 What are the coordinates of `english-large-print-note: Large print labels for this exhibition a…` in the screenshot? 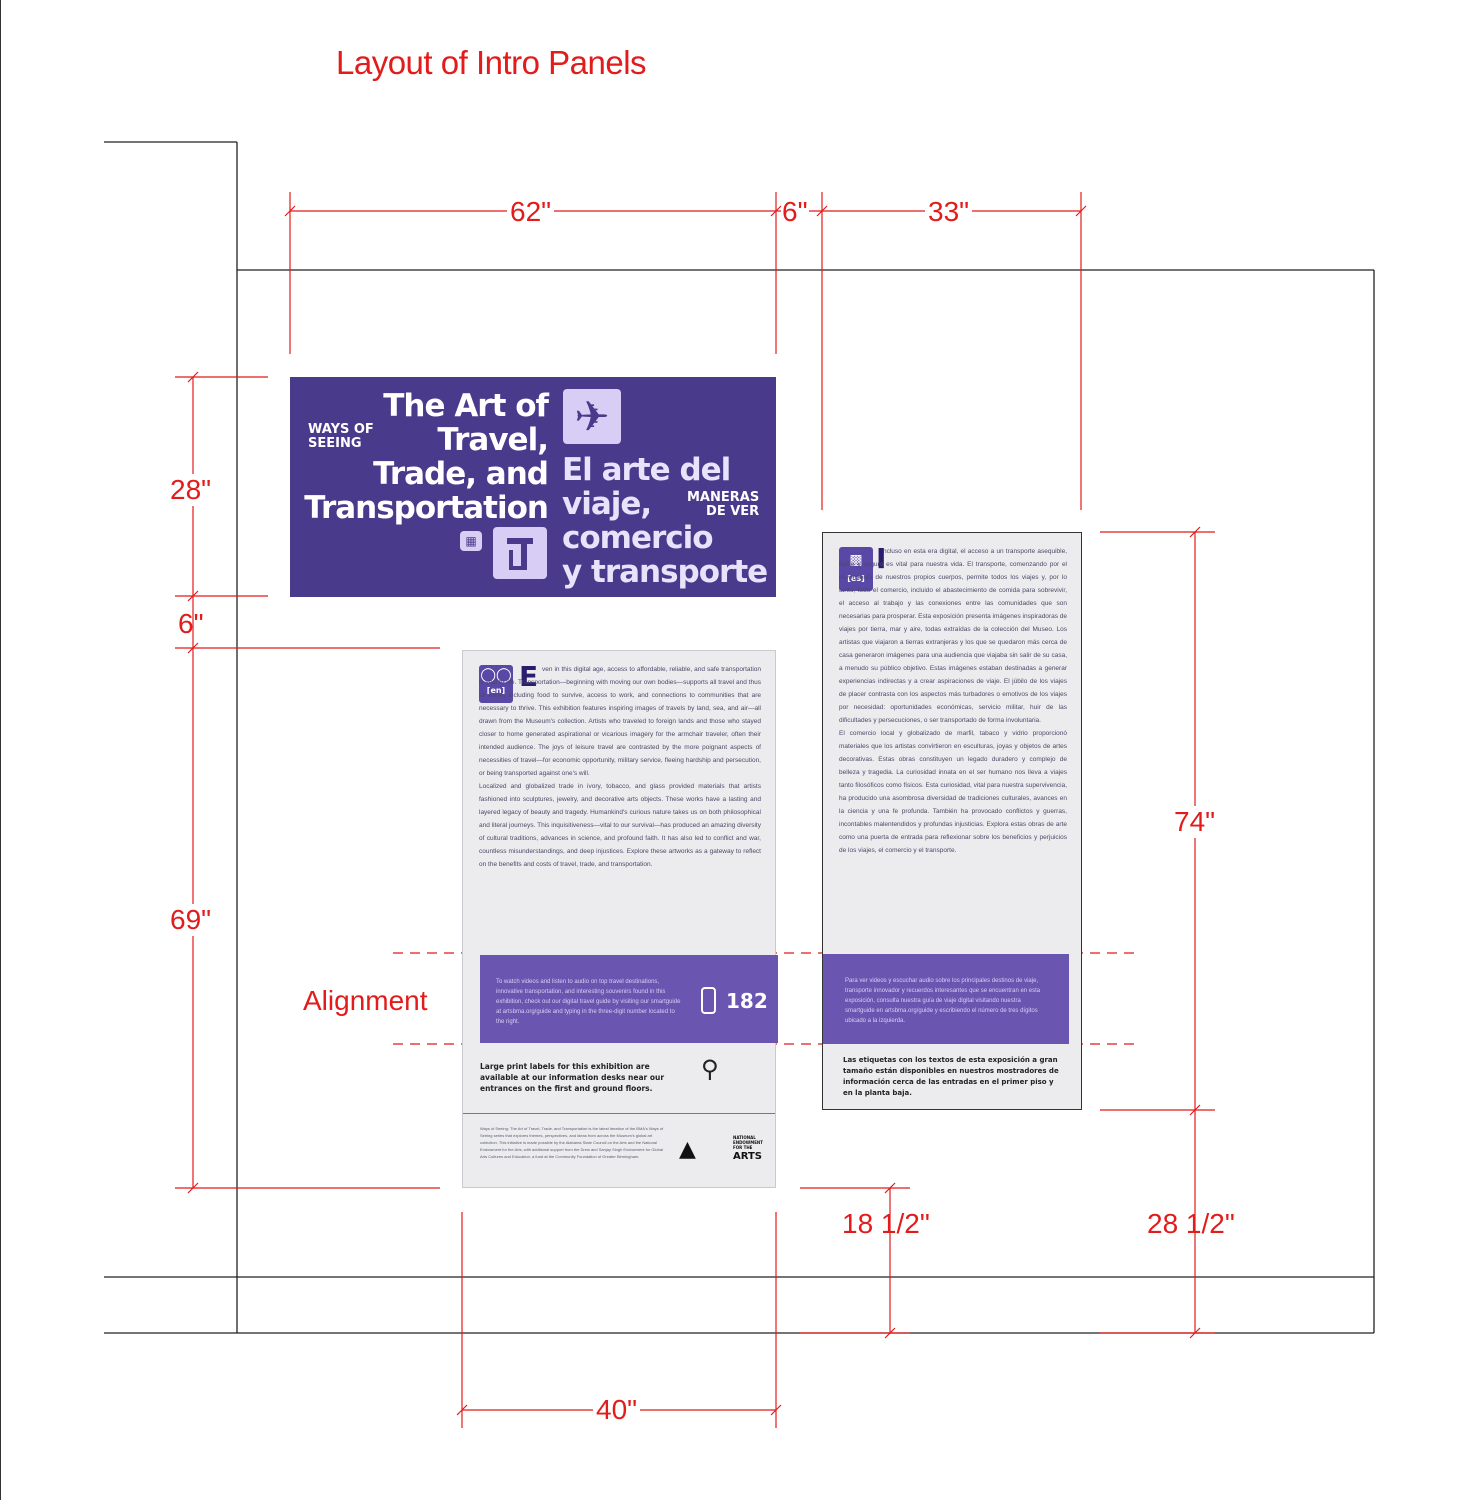 It's located at (572, 1077).